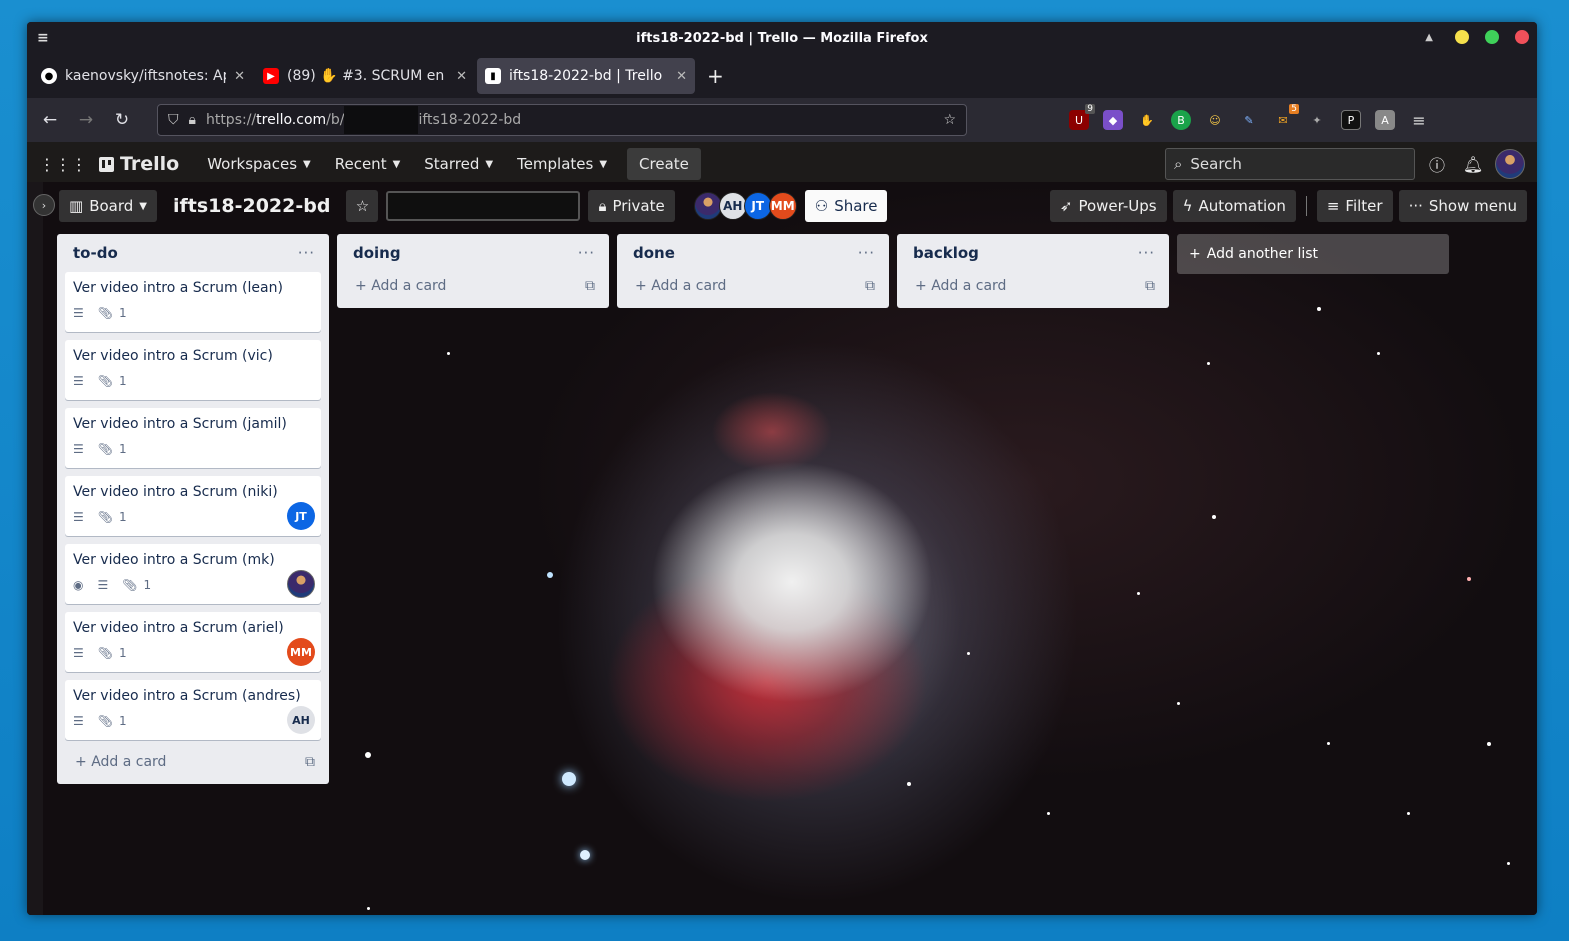  What do you see at coordinates (473, 253) in the screenshot?
I see `list-header: doing ···` at bounding box center [473, 253].